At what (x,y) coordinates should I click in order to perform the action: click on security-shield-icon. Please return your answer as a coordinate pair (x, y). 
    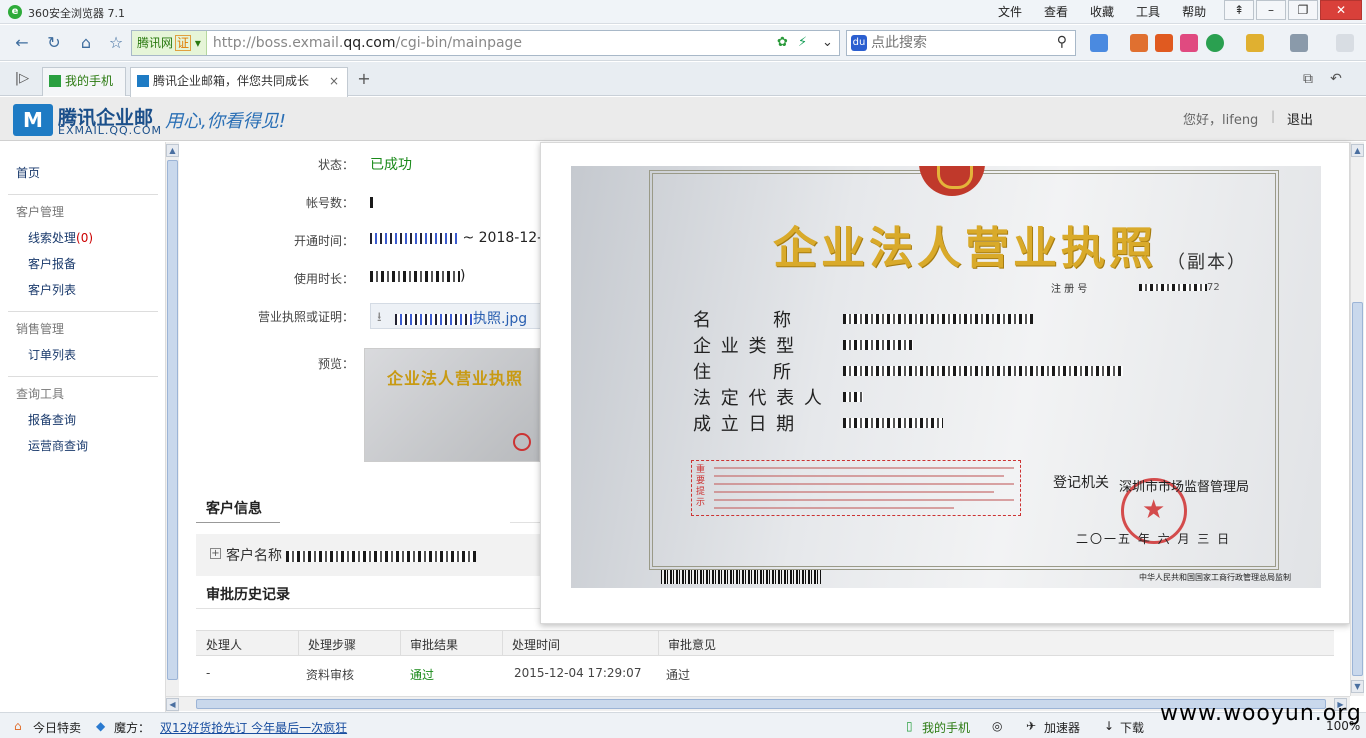
    Looking at the image, I should click on (1215, 43).